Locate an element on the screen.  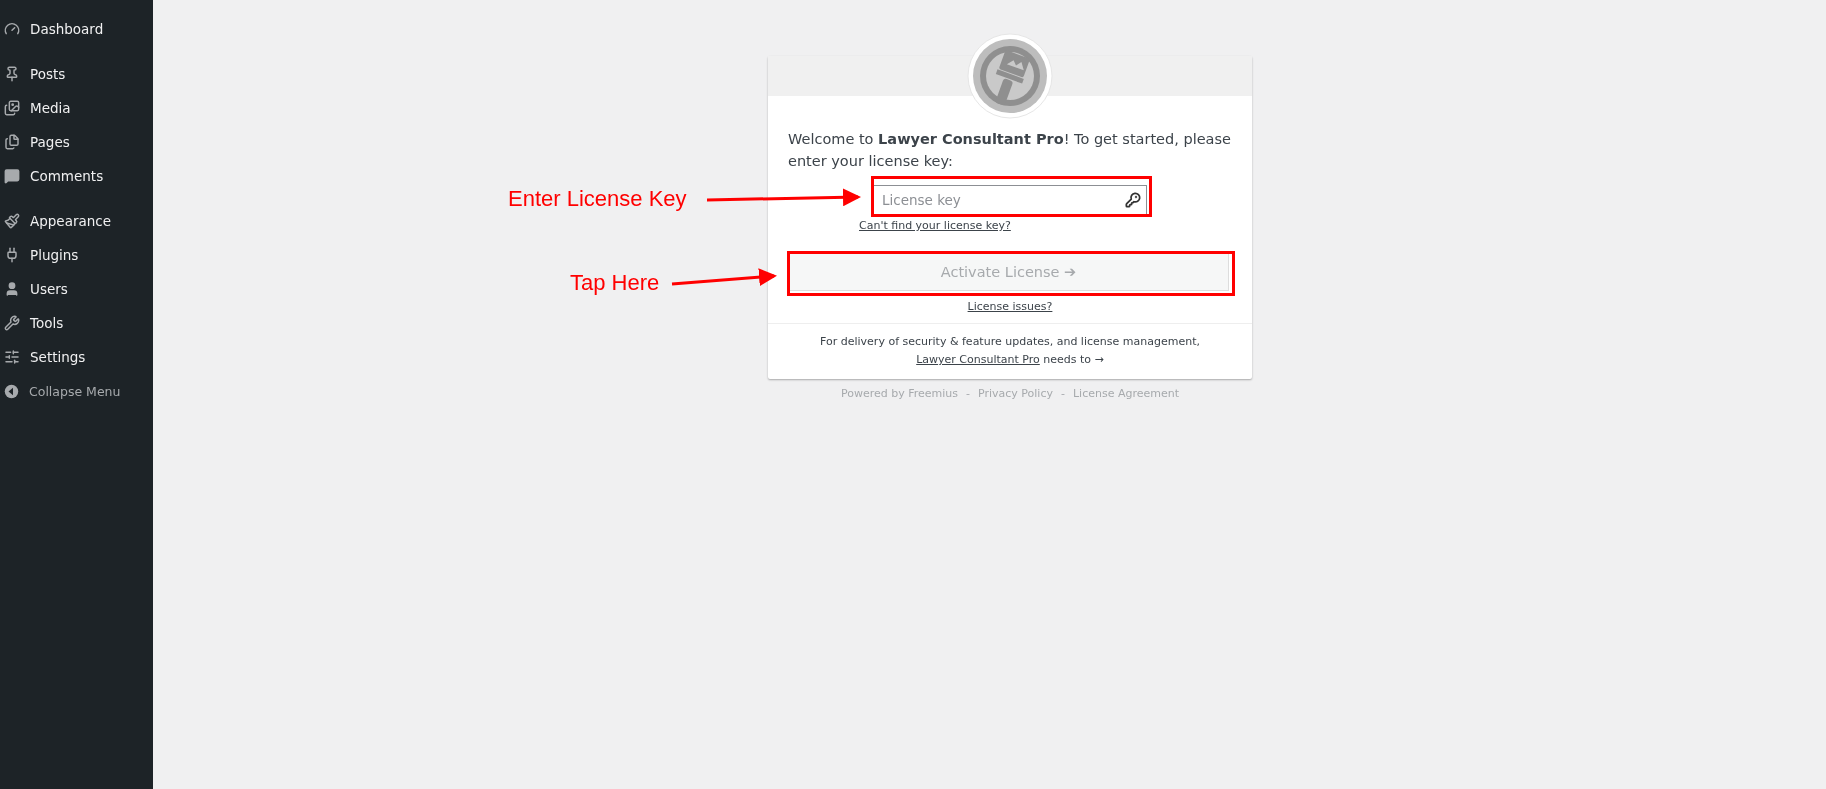
wrench-icon is located at coordinates (12, 323).